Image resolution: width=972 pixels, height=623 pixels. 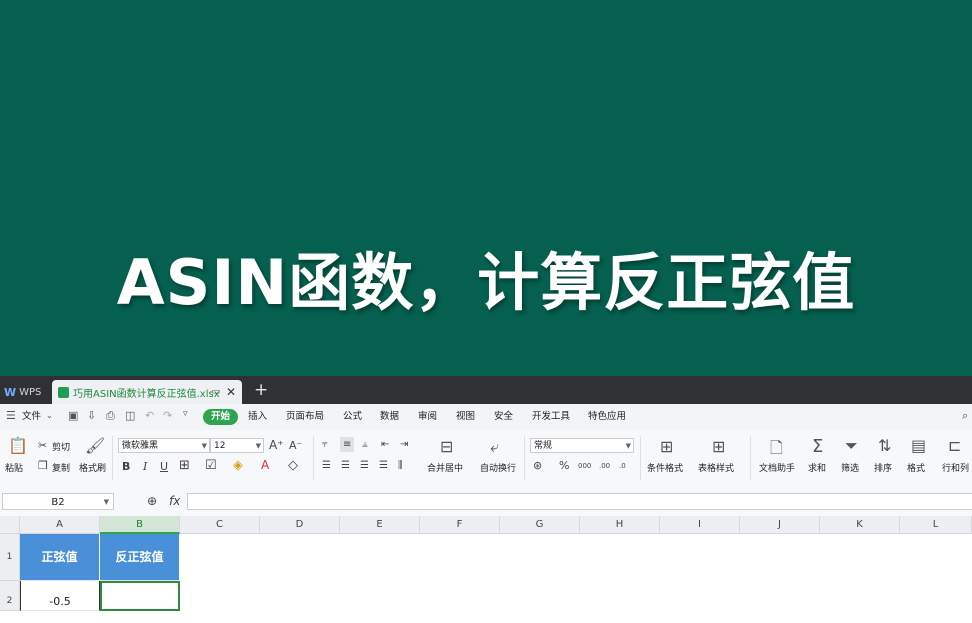 I want to click on format-icon: ▤, so click(x=918, y=445).